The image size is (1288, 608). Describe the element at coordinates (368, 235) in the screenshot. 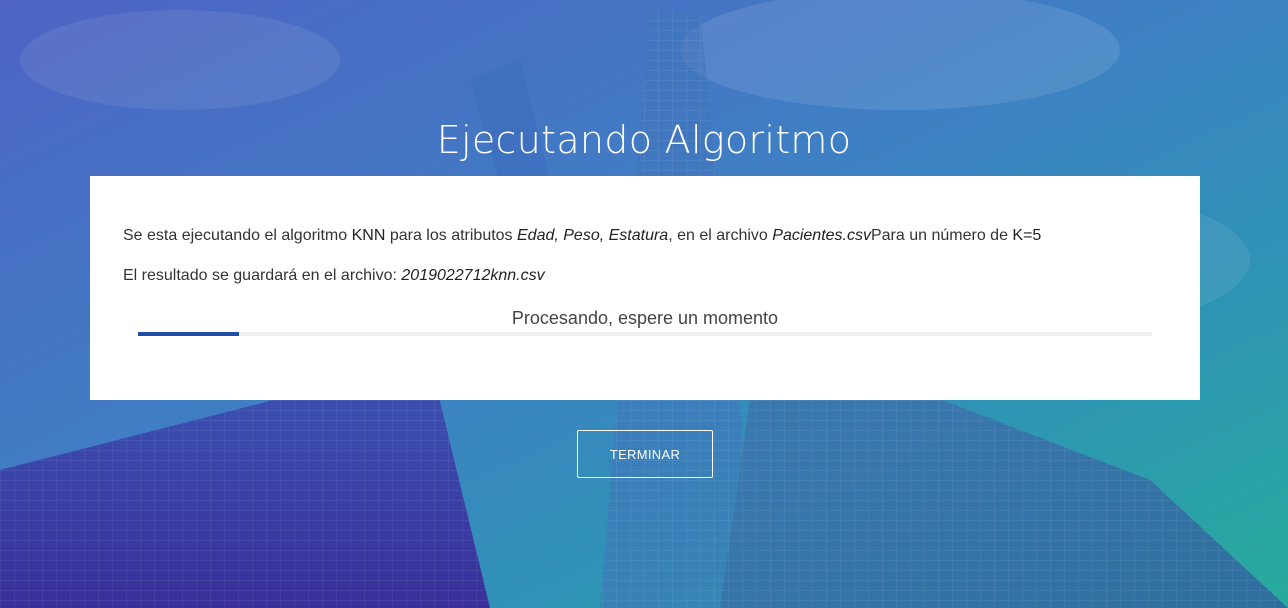

I see `algorithm-name: KNN` at that location.